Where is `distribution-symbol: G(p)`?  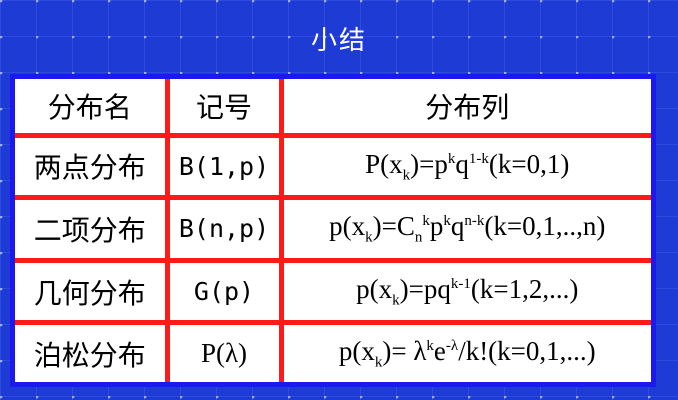 distribution-symbol: G(p) is located at coordinates (224, 291).